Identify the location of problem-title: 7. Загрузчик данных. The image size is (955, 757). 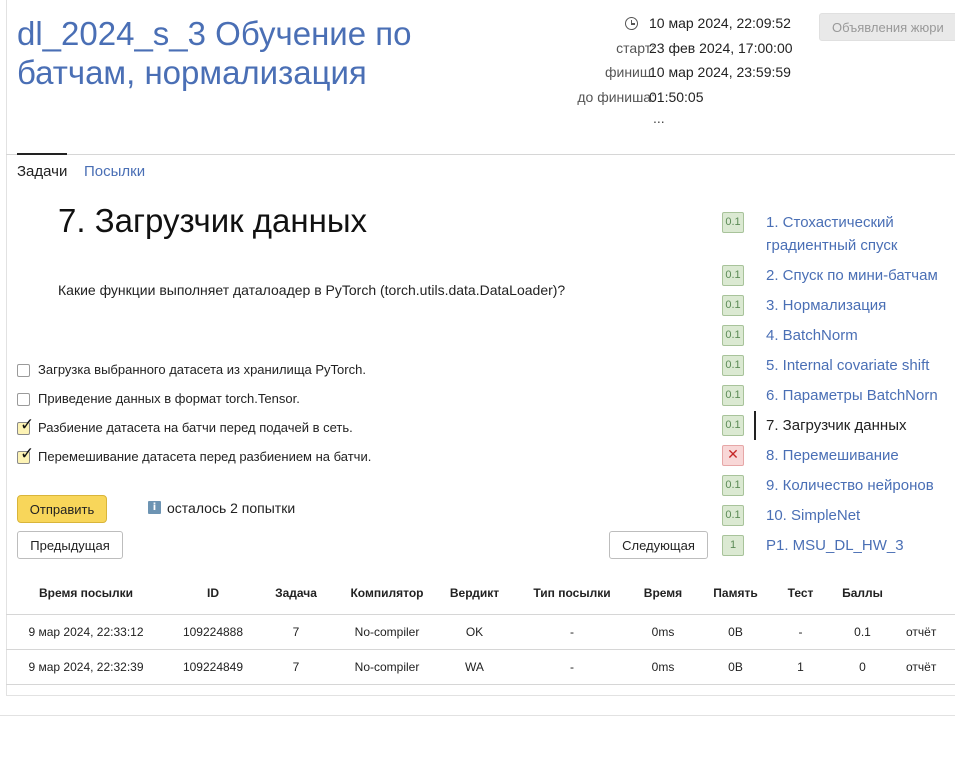
(213, 220).